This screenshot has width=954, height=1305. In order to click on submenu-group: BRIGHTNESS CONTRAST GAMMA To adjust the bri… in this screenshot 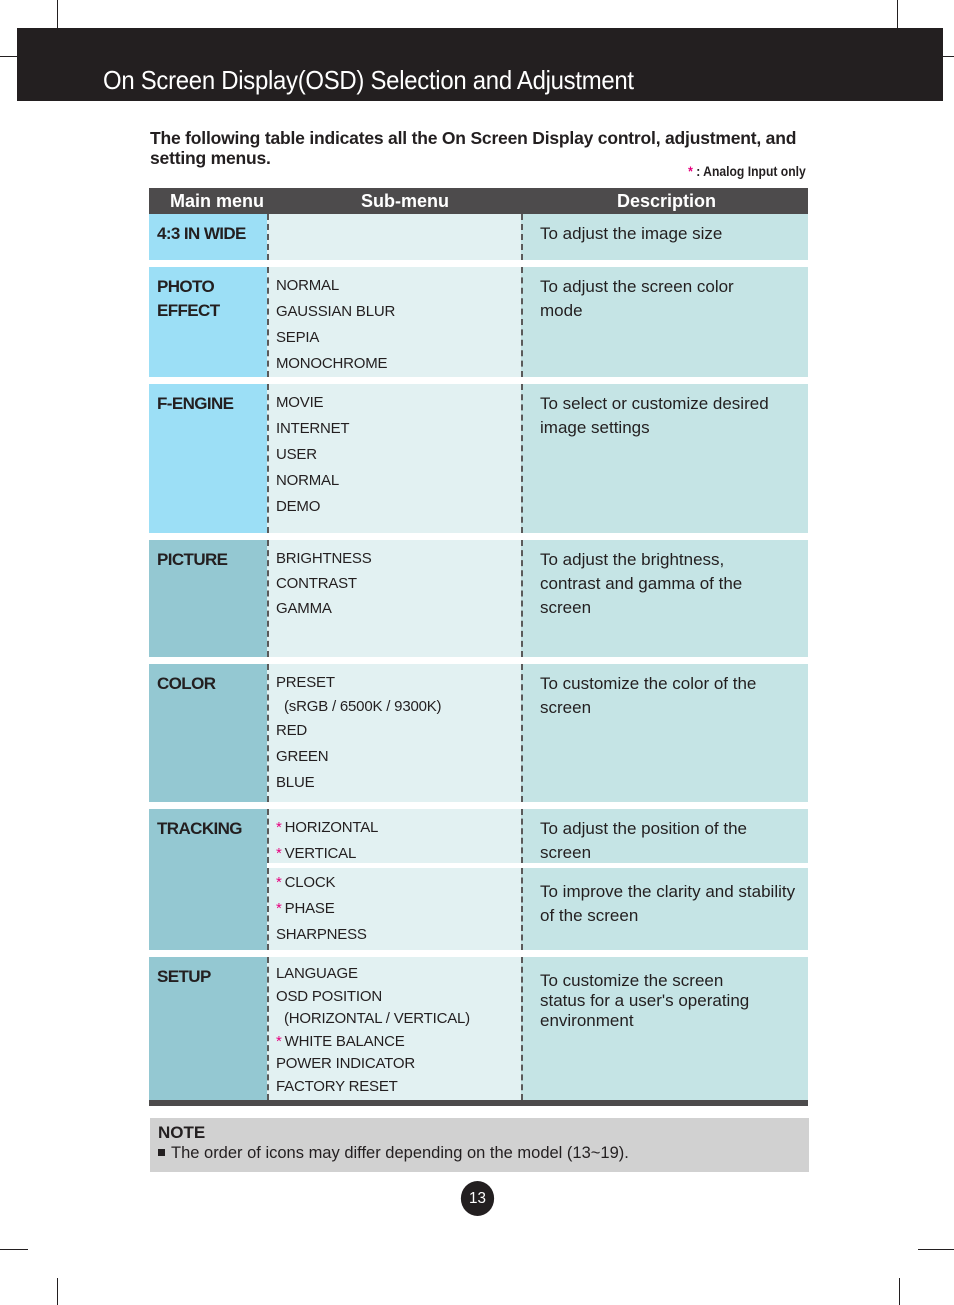, I will do `click(537, 598)`.